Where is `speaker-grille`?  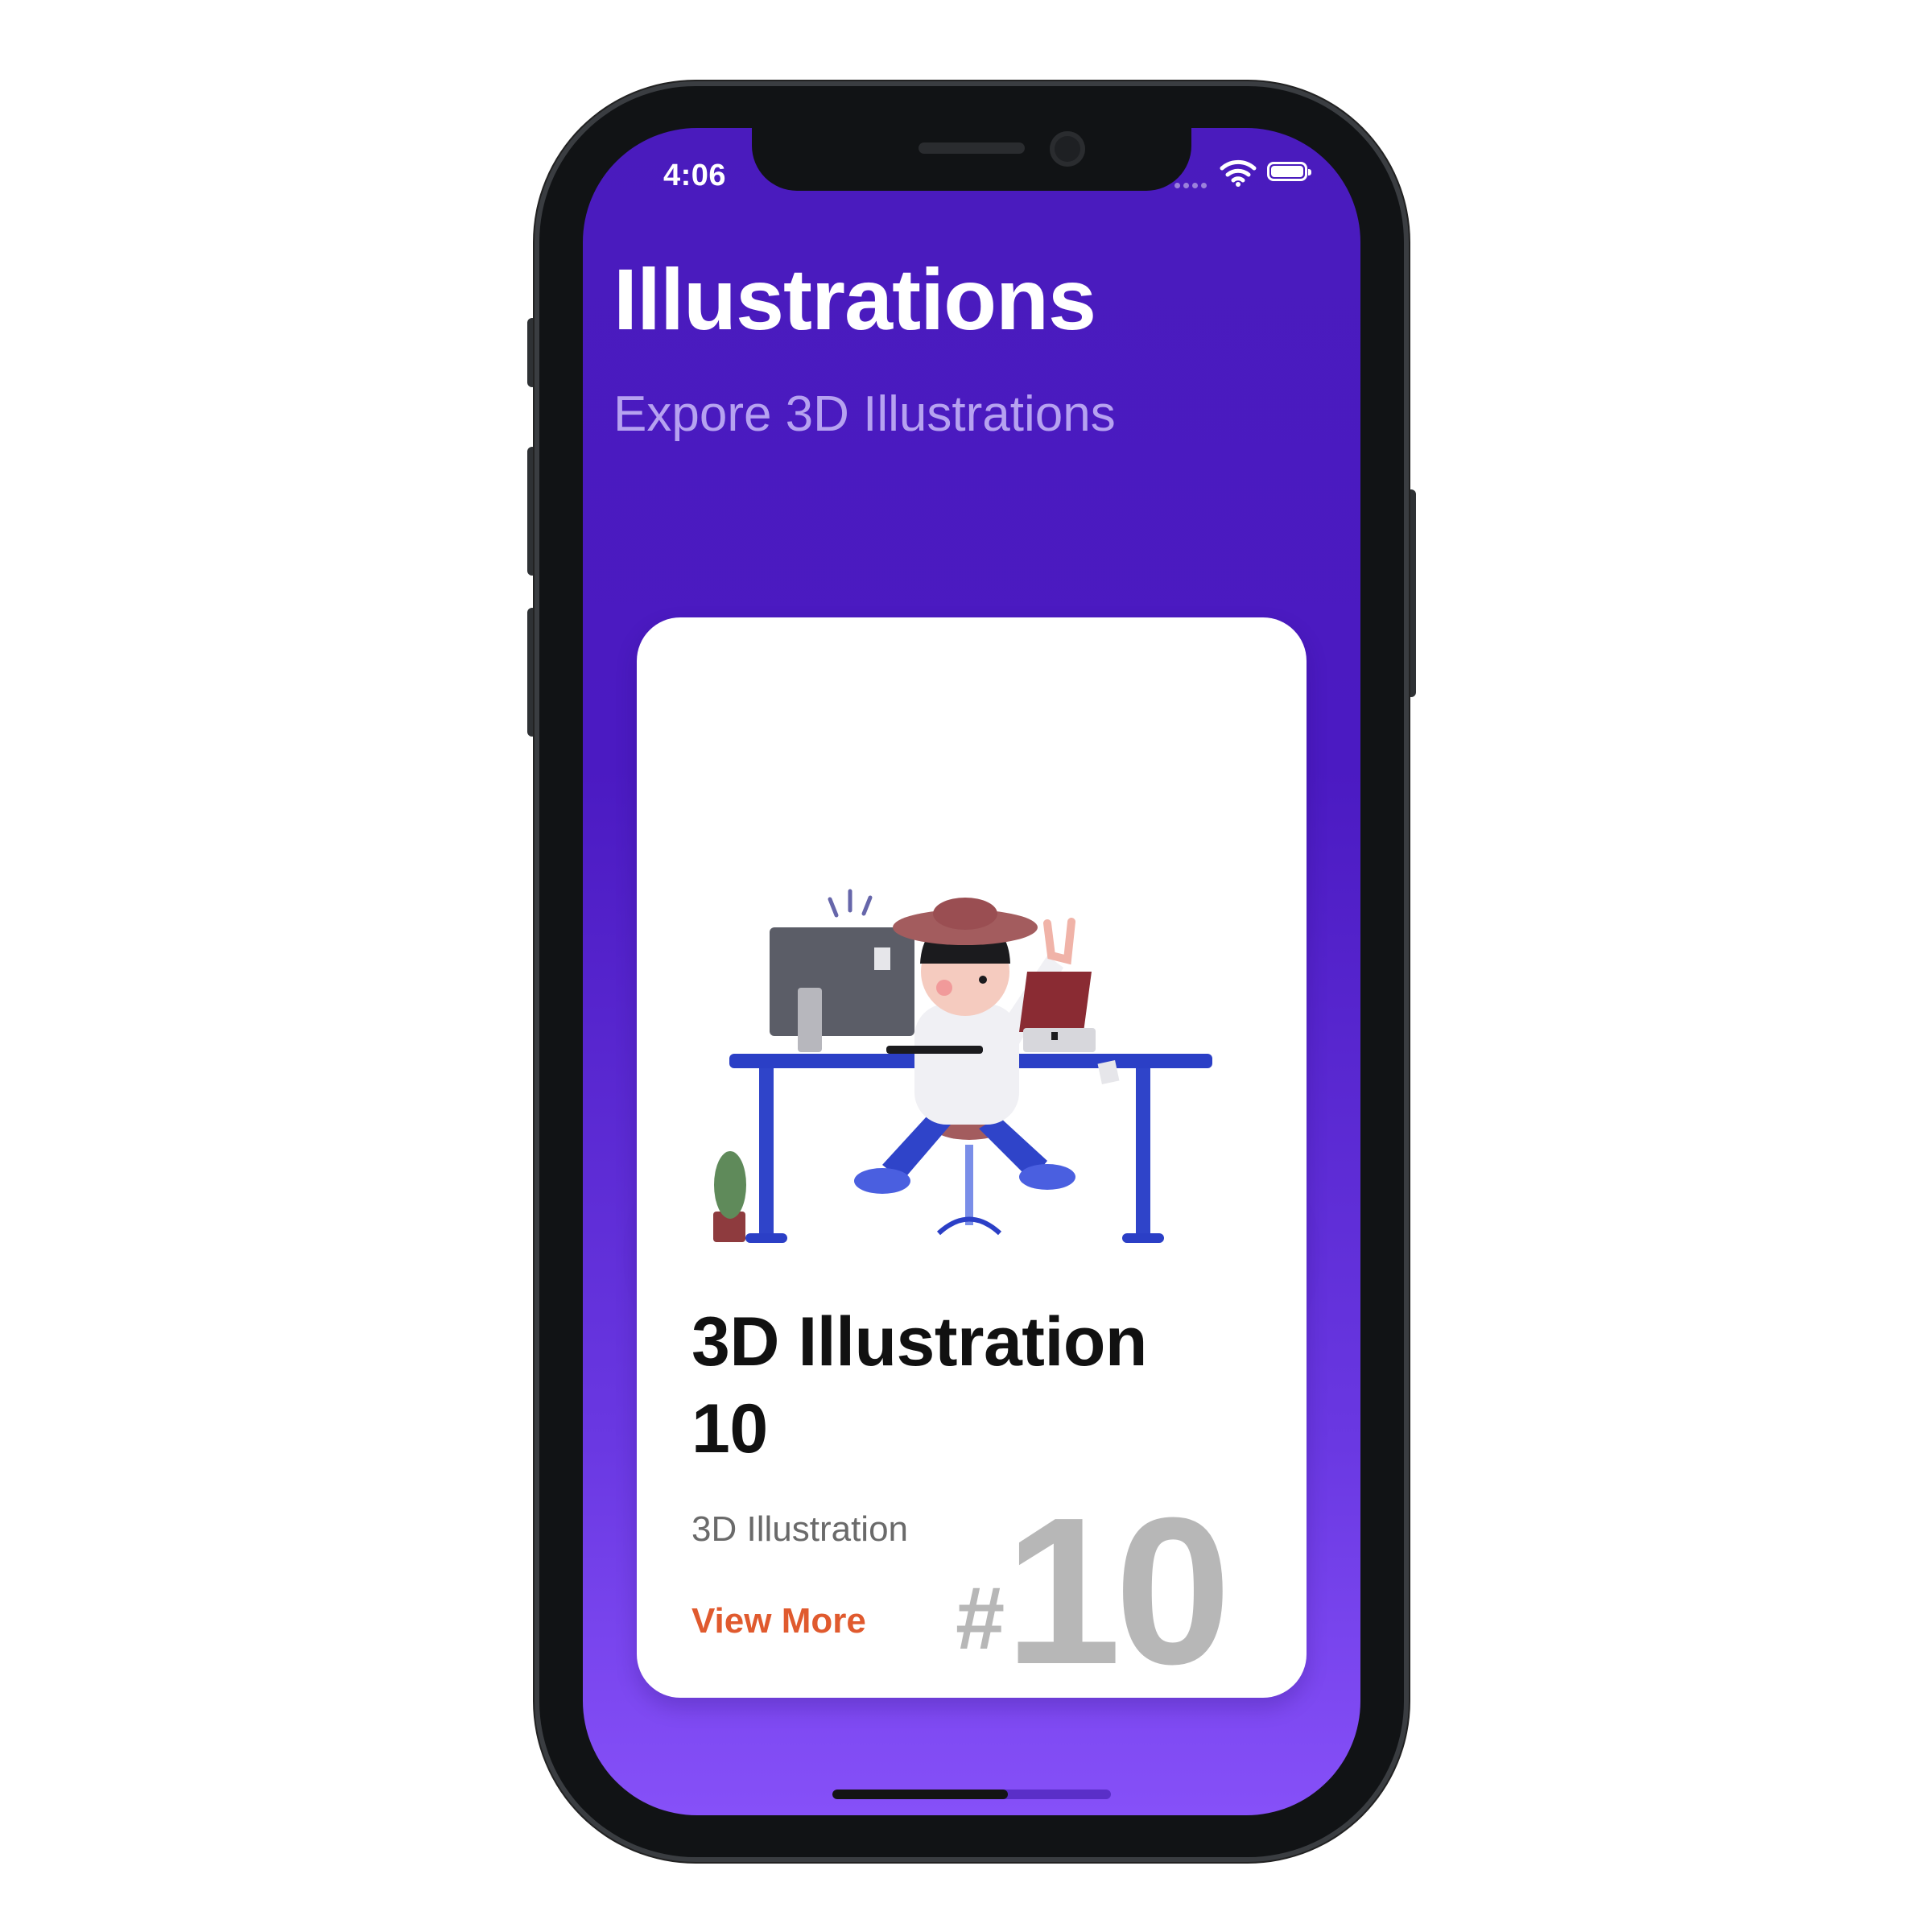
speaker-grille is located at coordinates (972, 148).